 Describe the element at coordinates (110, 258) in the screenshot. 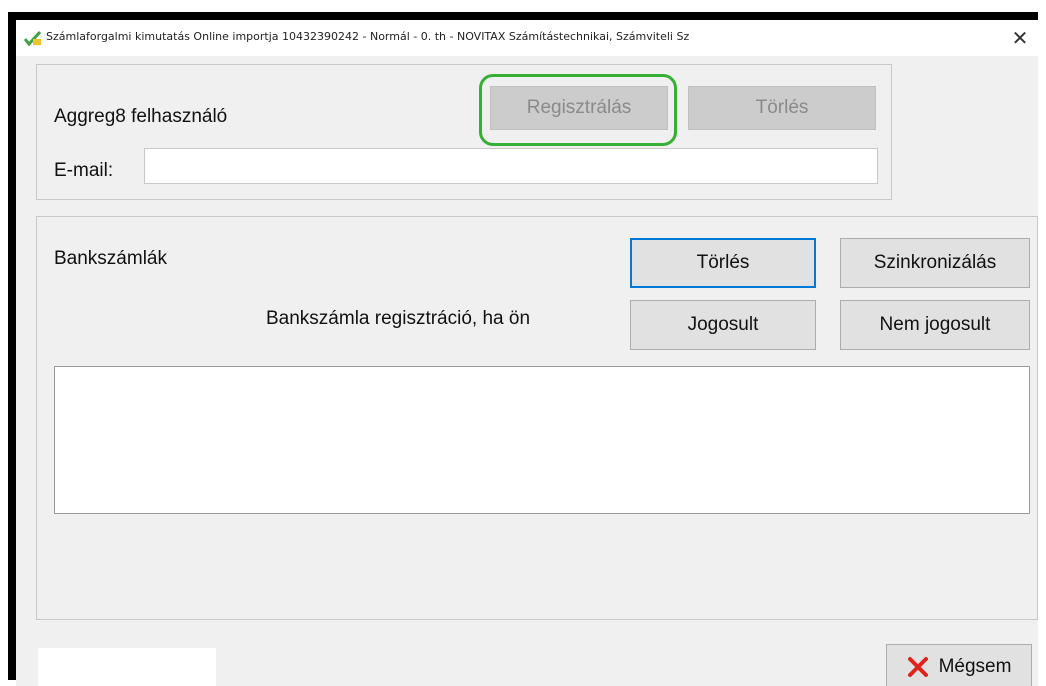

I see `bank-accounts-title: Bankszámlák` at that location.